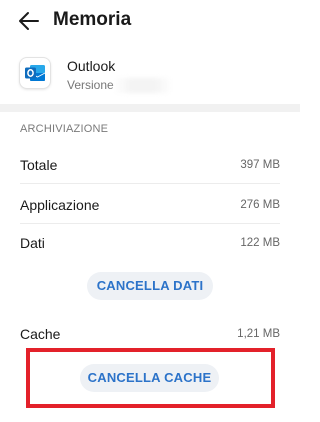 This screenshot has height=422, width=320. I want to click on section-title-storage: ARCHIVIAZIONE, so click(64, 129).